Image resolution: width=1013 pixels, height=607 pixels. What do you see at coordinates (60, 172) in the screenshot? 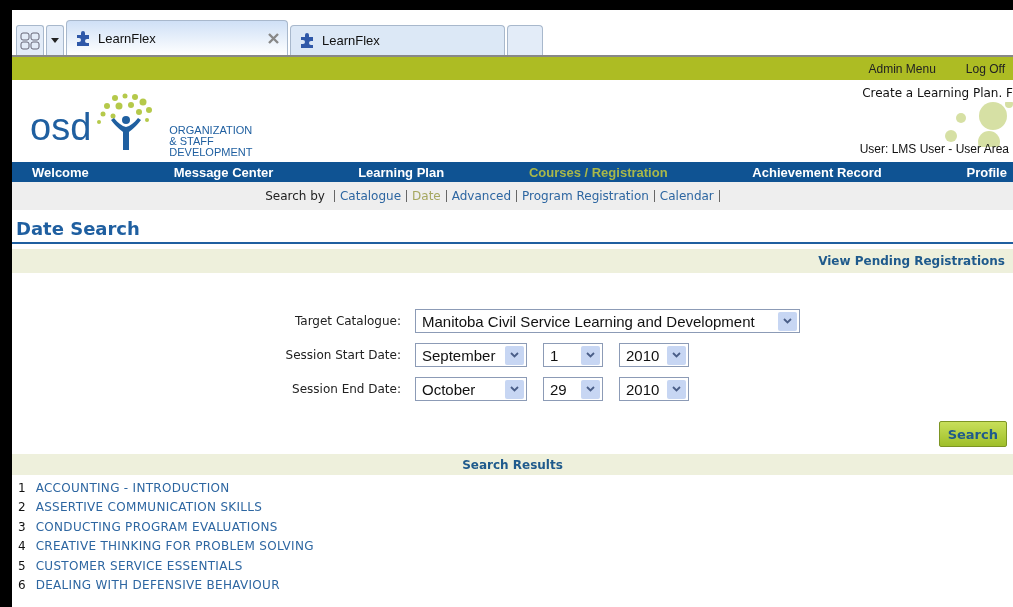
I see `nav-item: Welcome` at bounding box center [60, 172].